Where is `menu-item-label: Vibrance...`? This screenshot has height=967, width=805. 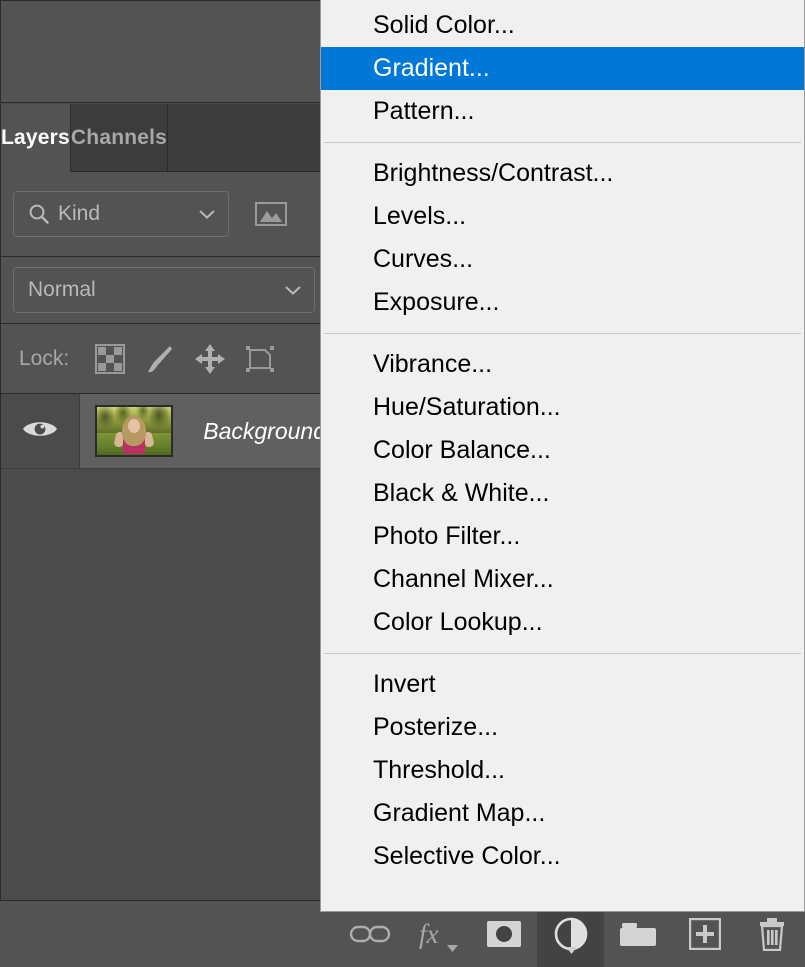 menu-item-label: Vibrance... is located at coordinates (433, 364).